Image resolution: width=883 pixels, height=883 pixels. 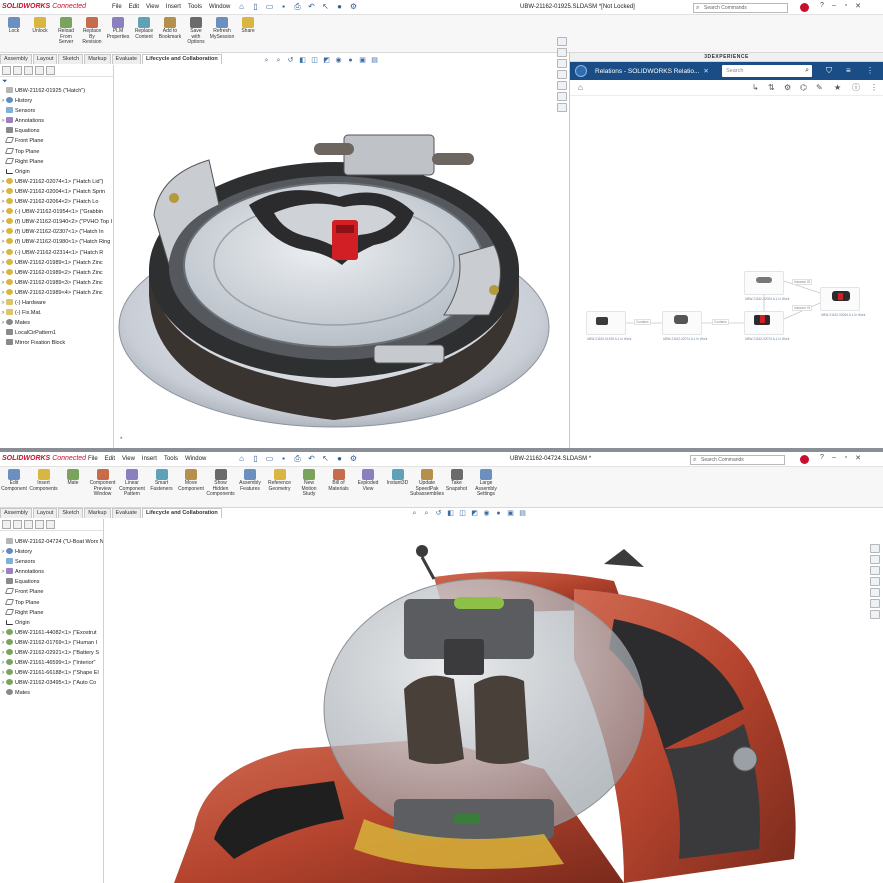 What do you see at coordinates (427, 483) in the screenshot?
I see `command-update-speedpak-subassemblies: Update SpeedPak Subassemblies` at bounding box center [427, 483].